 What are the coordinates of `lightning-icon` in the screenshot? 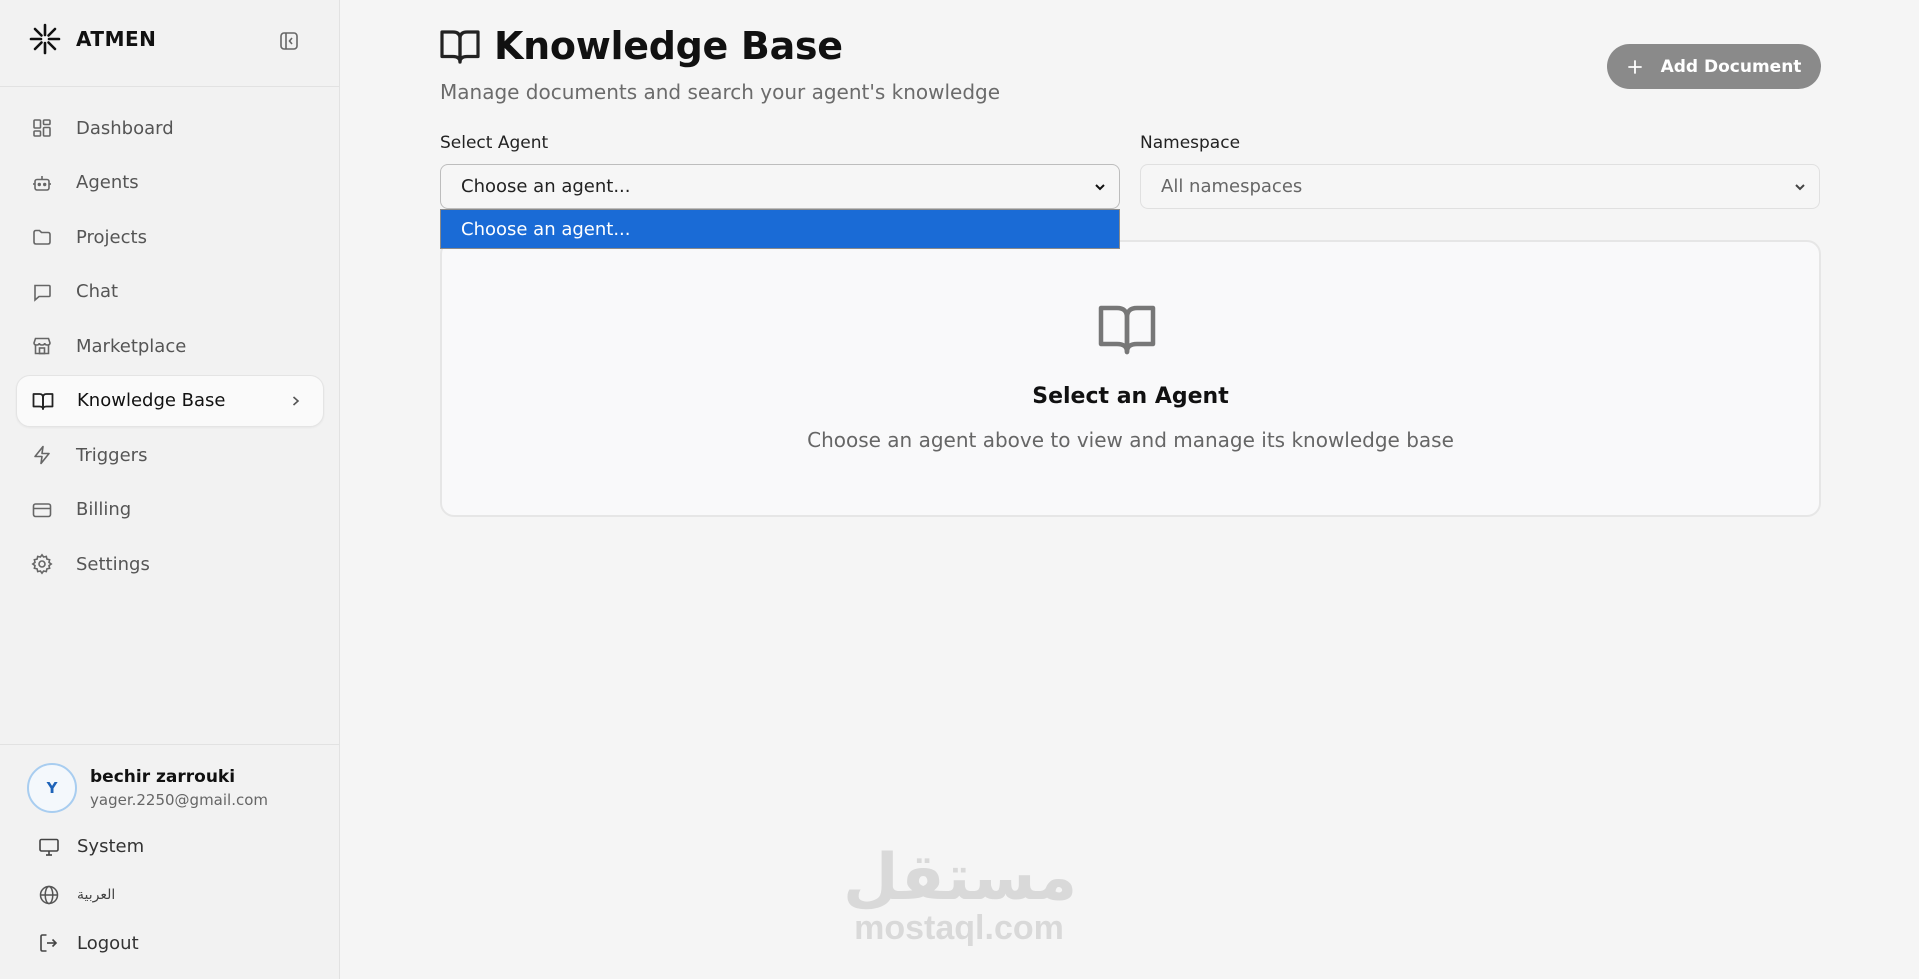 It's located at (42, 455).